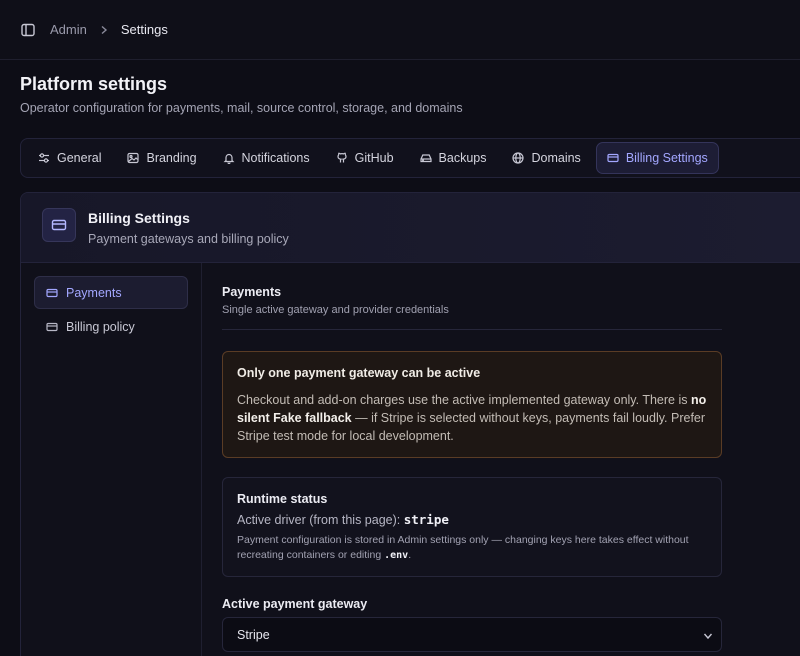  I want to click on sliders-icon, so click(44, 158).